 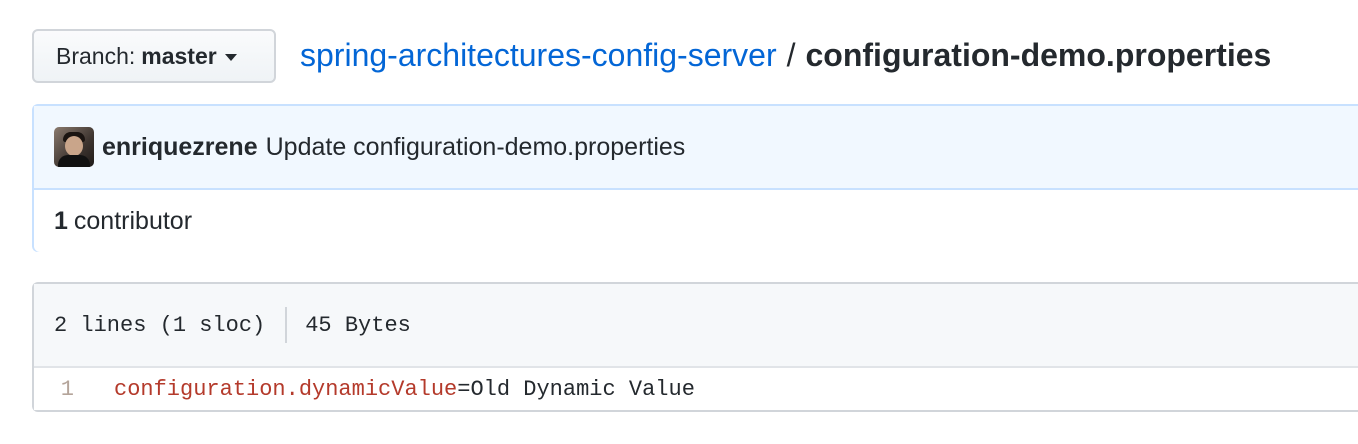 I want to click on contributor-label: contributor, so click(x=133, y=220).